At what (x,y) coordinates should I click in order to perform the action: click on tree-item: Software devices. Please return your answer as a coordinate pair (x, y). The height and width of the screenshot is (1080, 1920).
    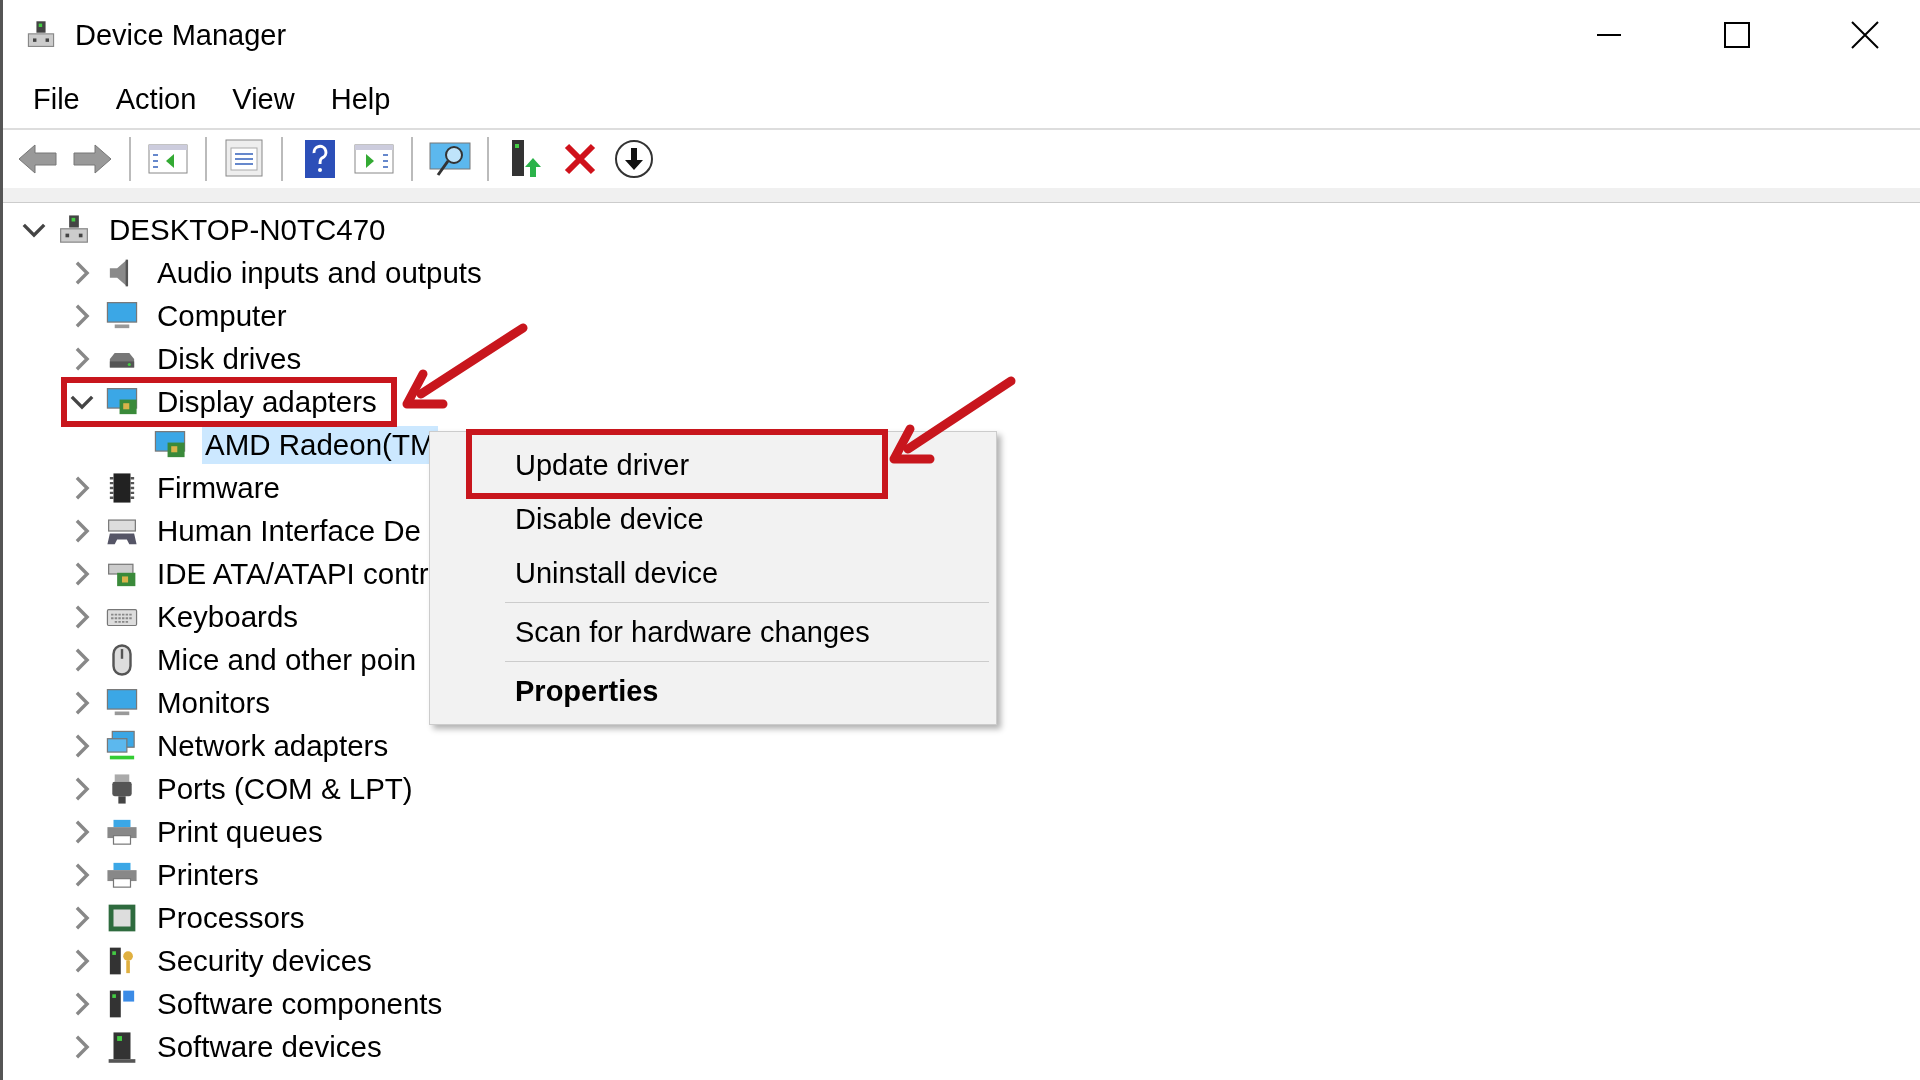
    Looking at the image, I should click on (269, 1046).